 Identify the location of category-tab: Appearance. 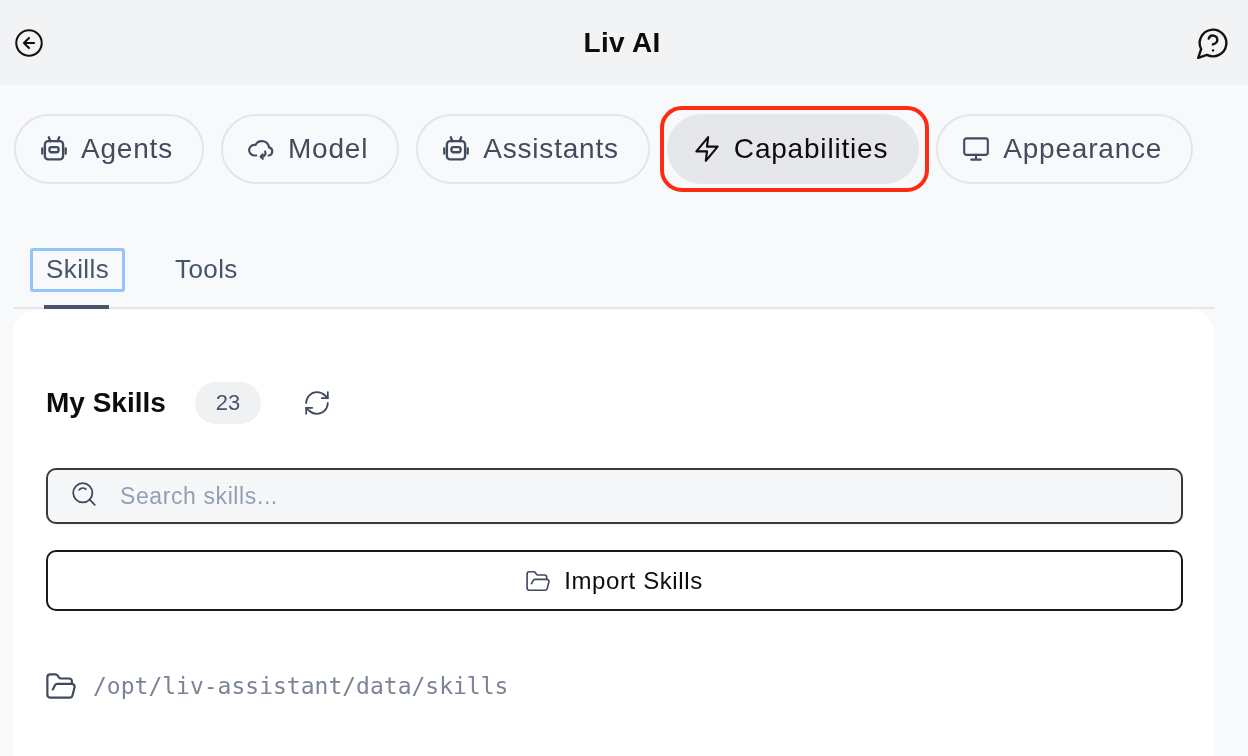
(1065, 149).